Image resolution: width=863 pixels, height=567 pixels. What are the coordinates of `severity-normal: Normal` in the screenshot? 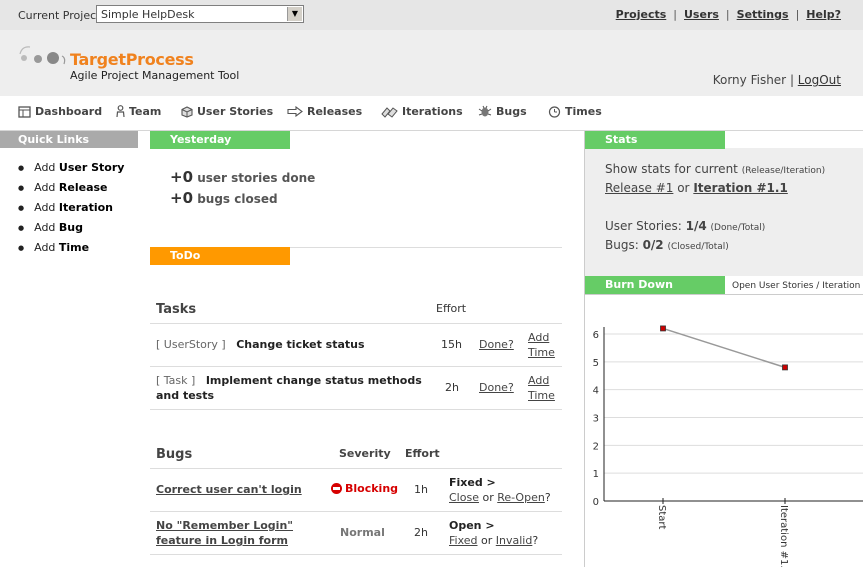 It's located at (362, 532).